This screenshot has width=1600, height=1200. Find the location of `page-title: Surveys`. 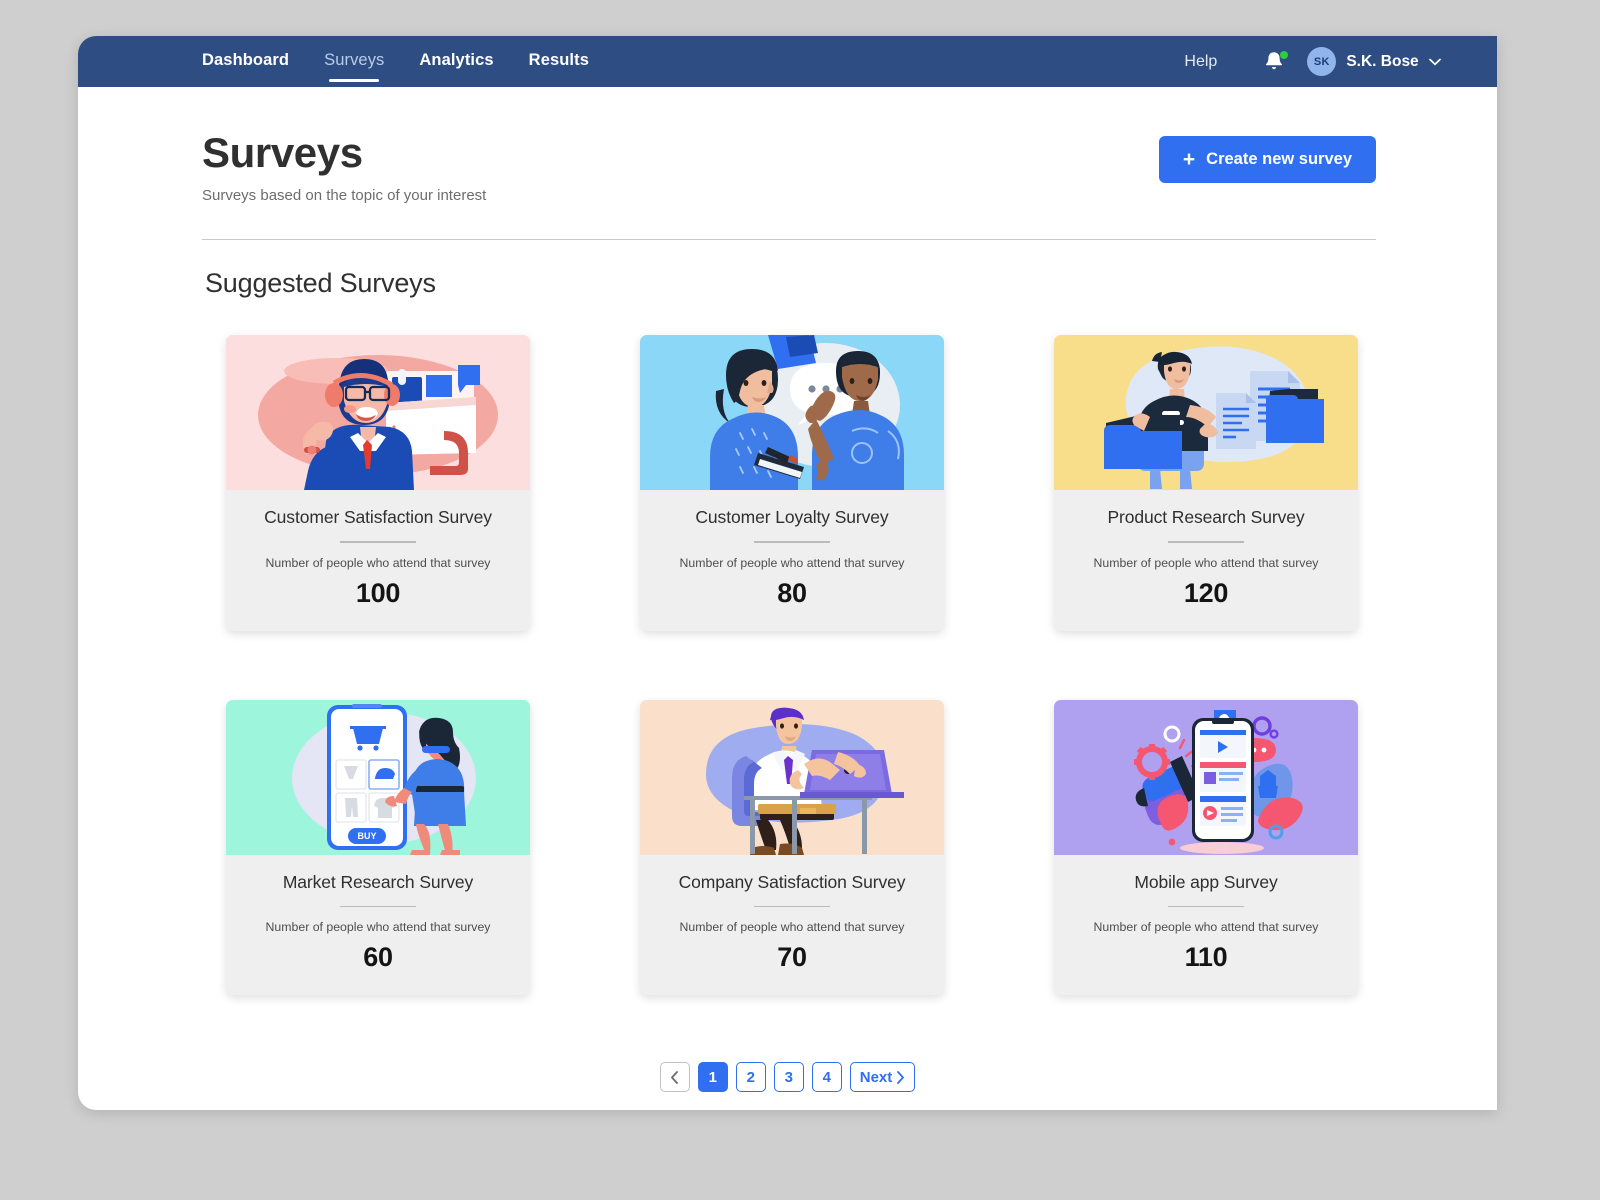

page-title: Surveys is located at coordinates (282, 152).